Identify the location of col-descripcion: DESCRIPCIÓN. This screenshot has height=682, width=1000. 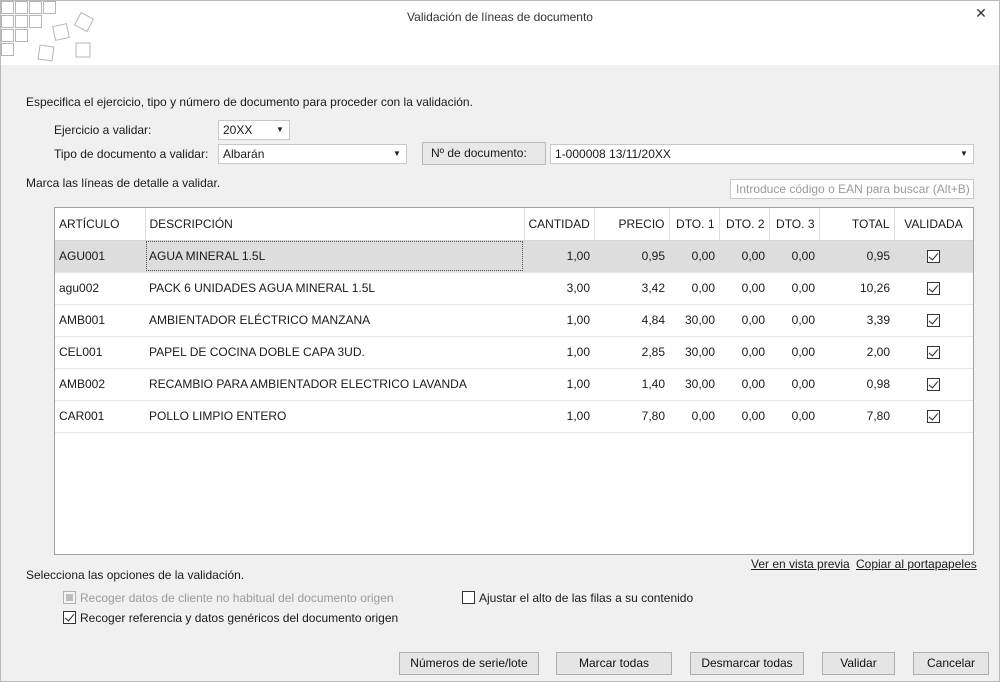
(335, 224).